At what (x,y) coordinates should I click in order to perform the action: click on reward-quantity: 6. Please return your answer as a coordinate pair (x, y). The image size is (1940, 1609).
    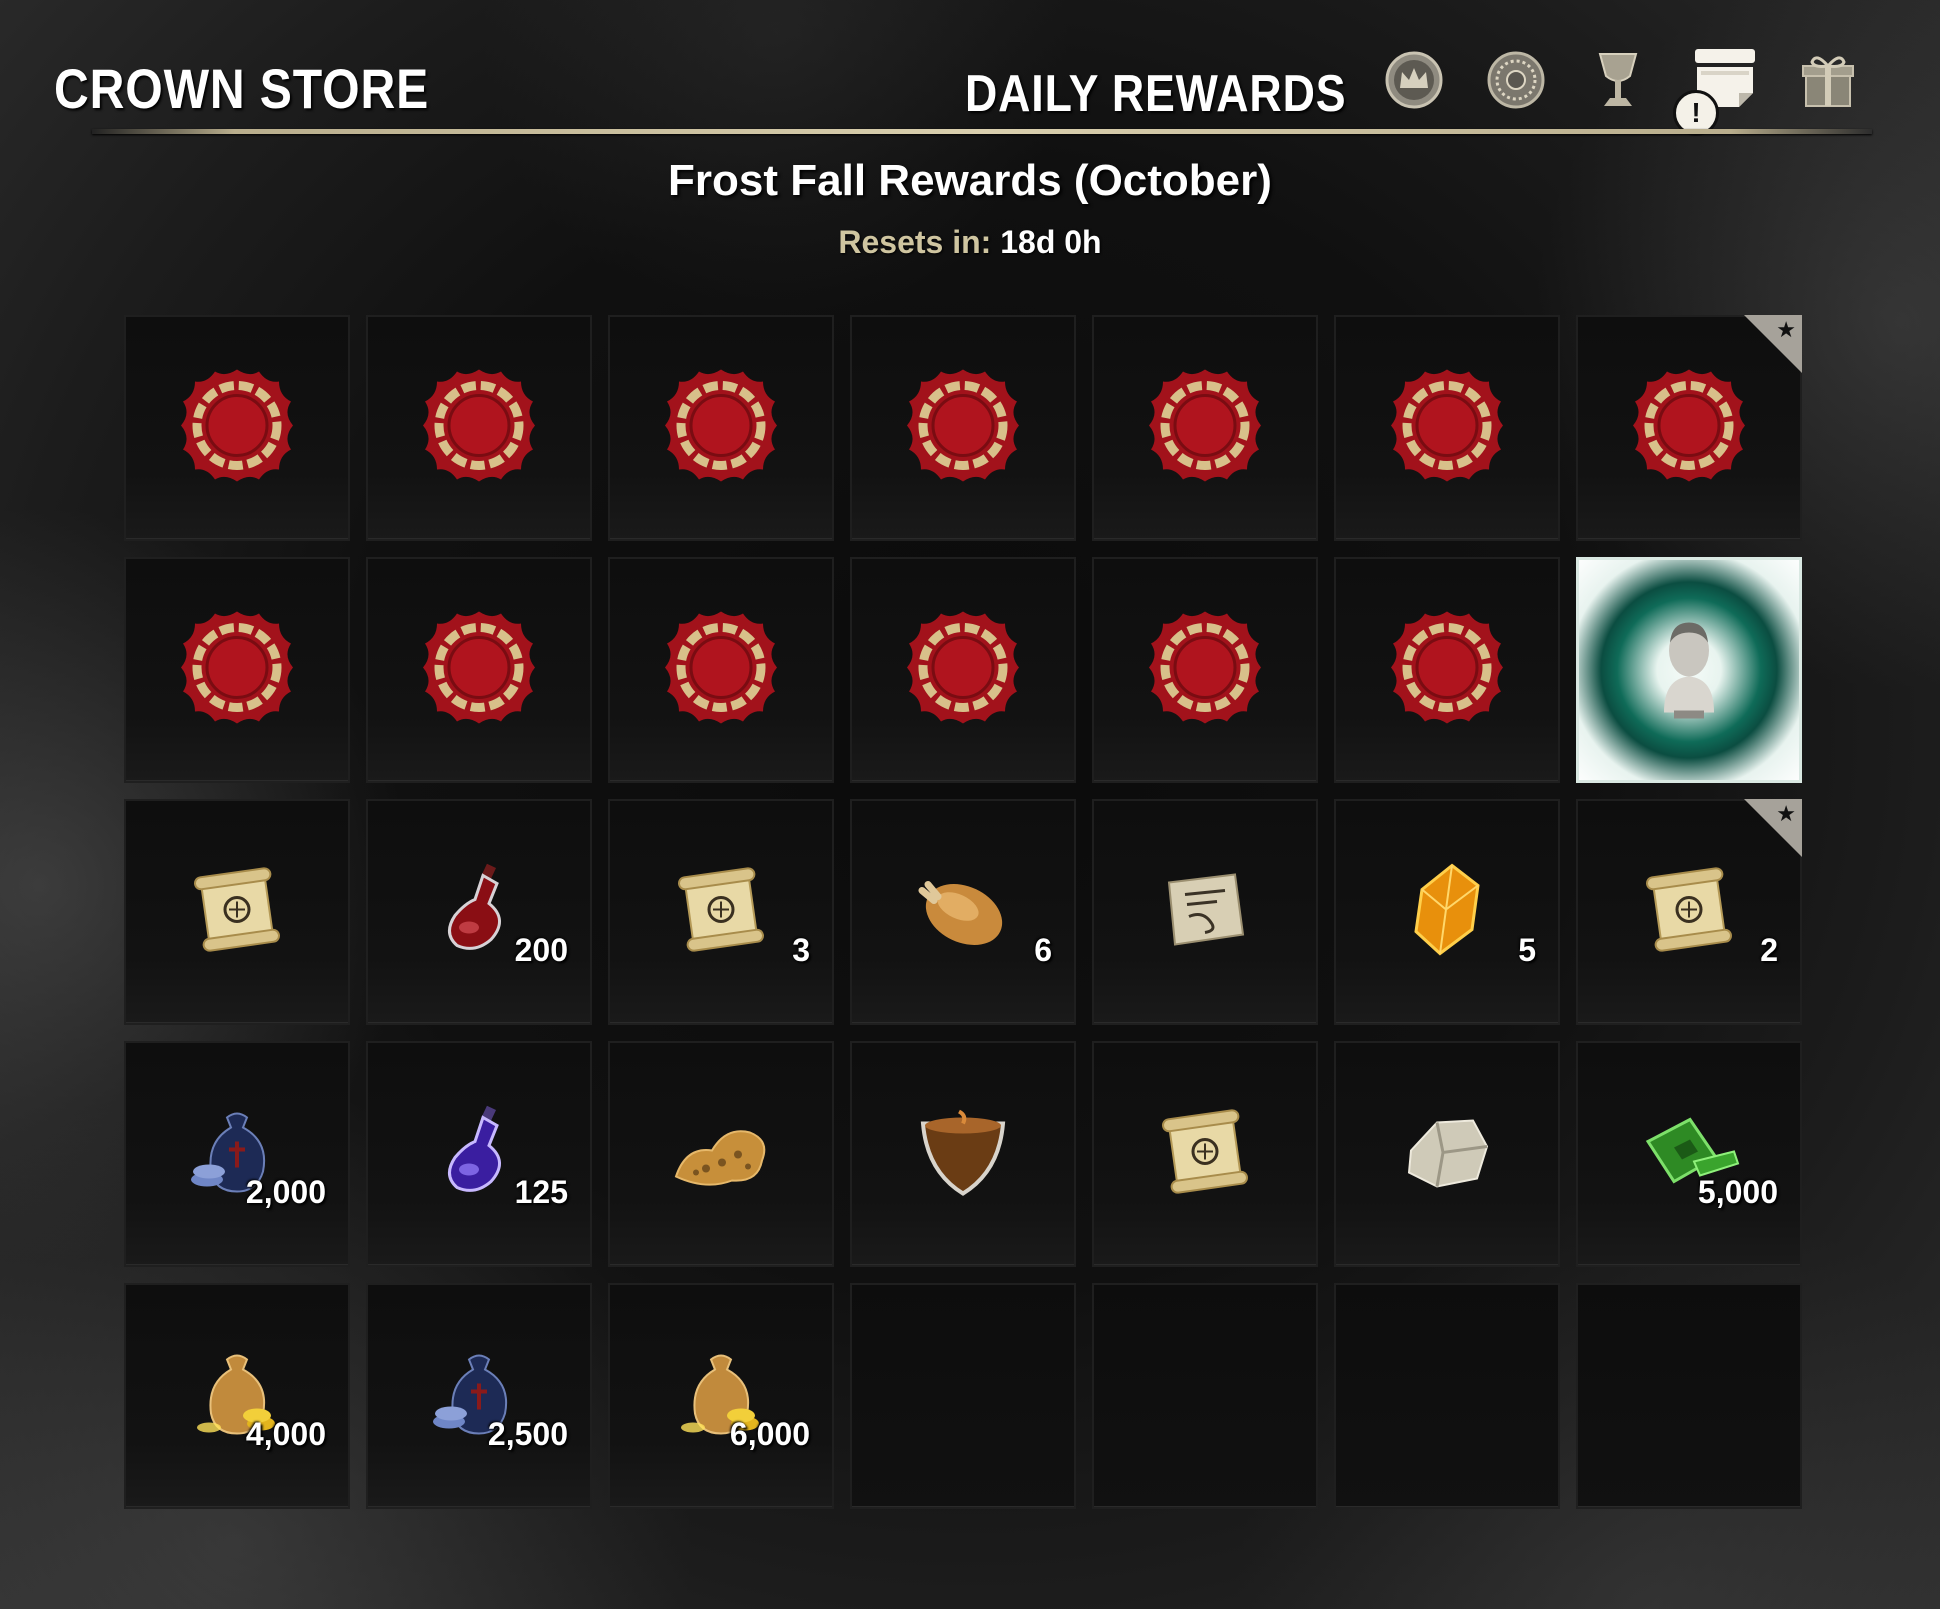
    Looking at the image, I should click on (1043, 950).